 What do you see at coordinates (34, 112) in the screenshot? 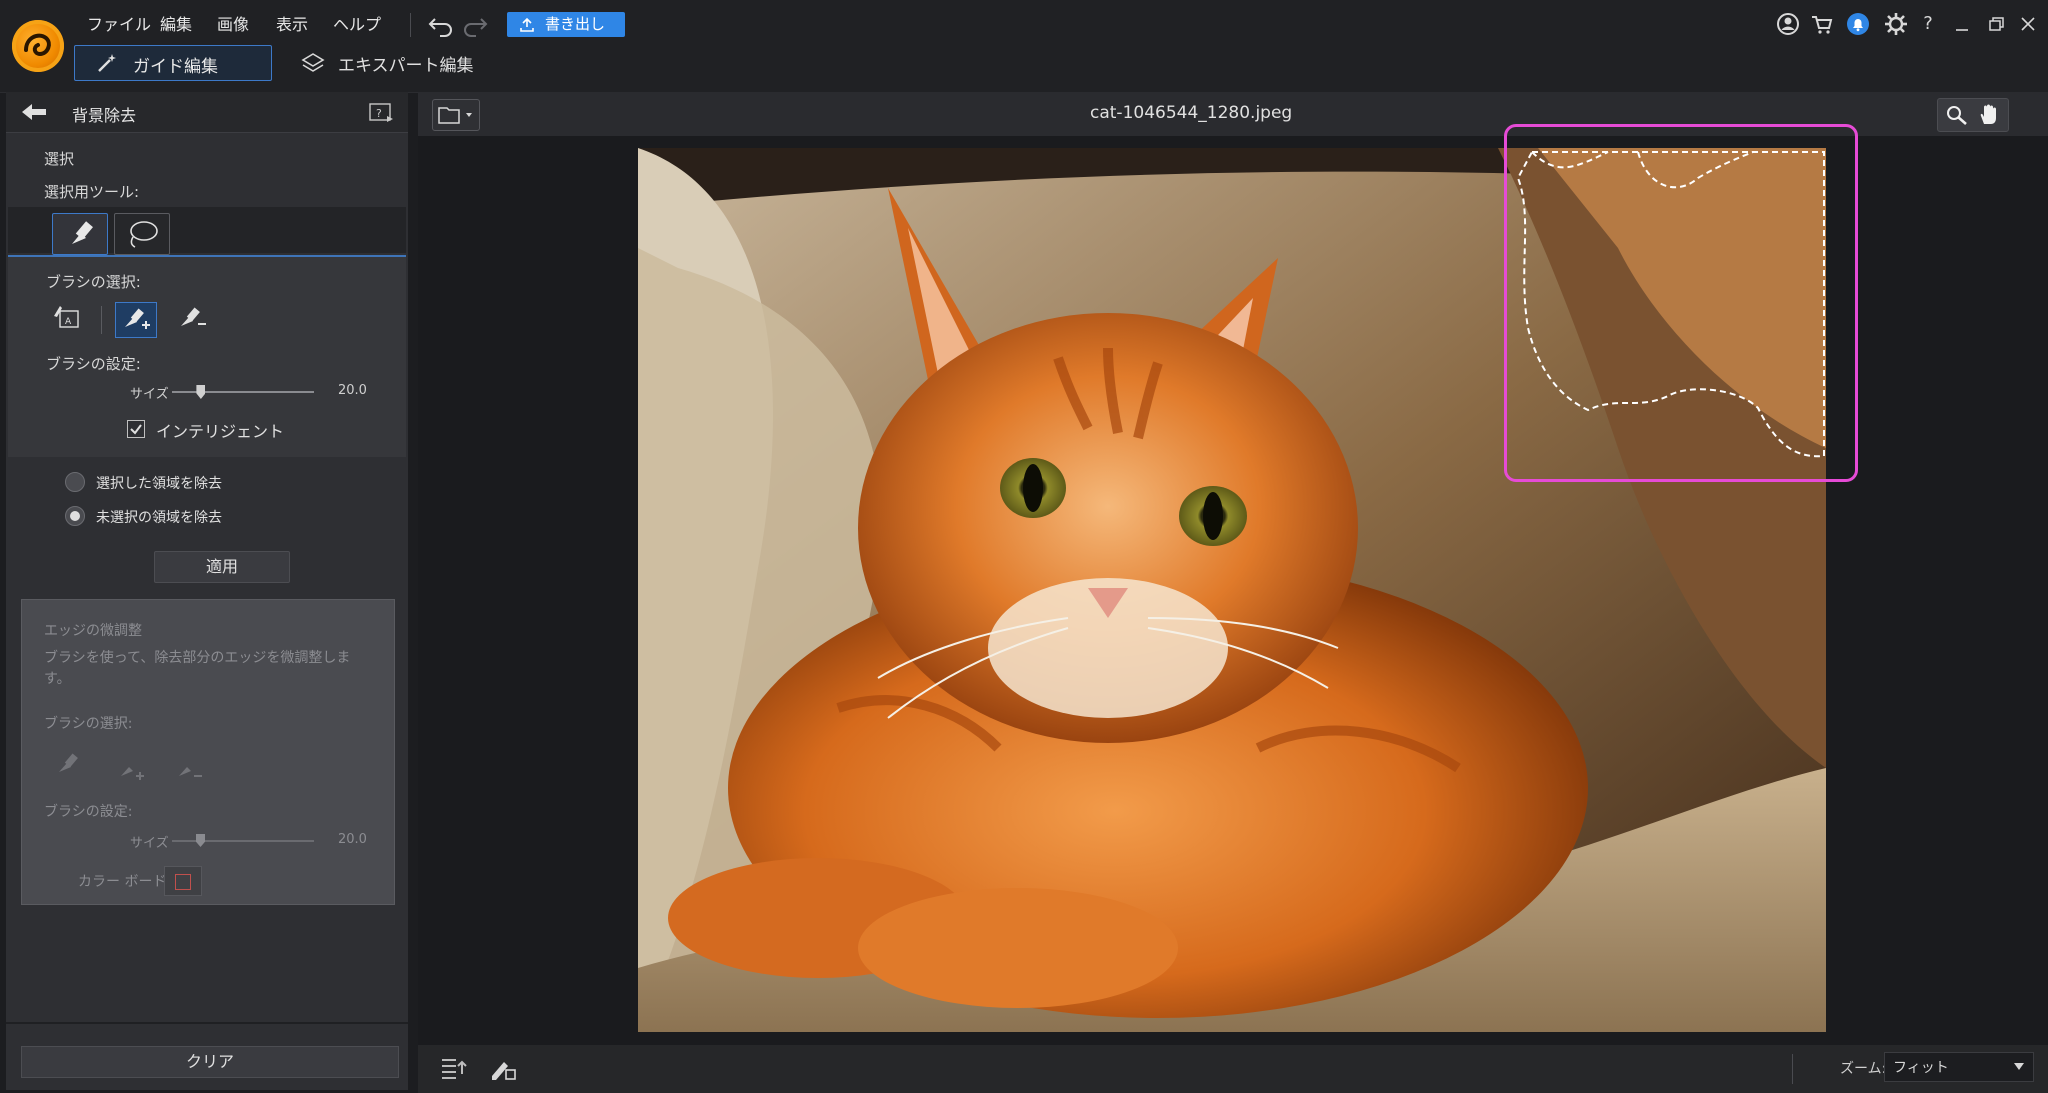
I see `back-arrow-icon` at bounding box center [34, 112].